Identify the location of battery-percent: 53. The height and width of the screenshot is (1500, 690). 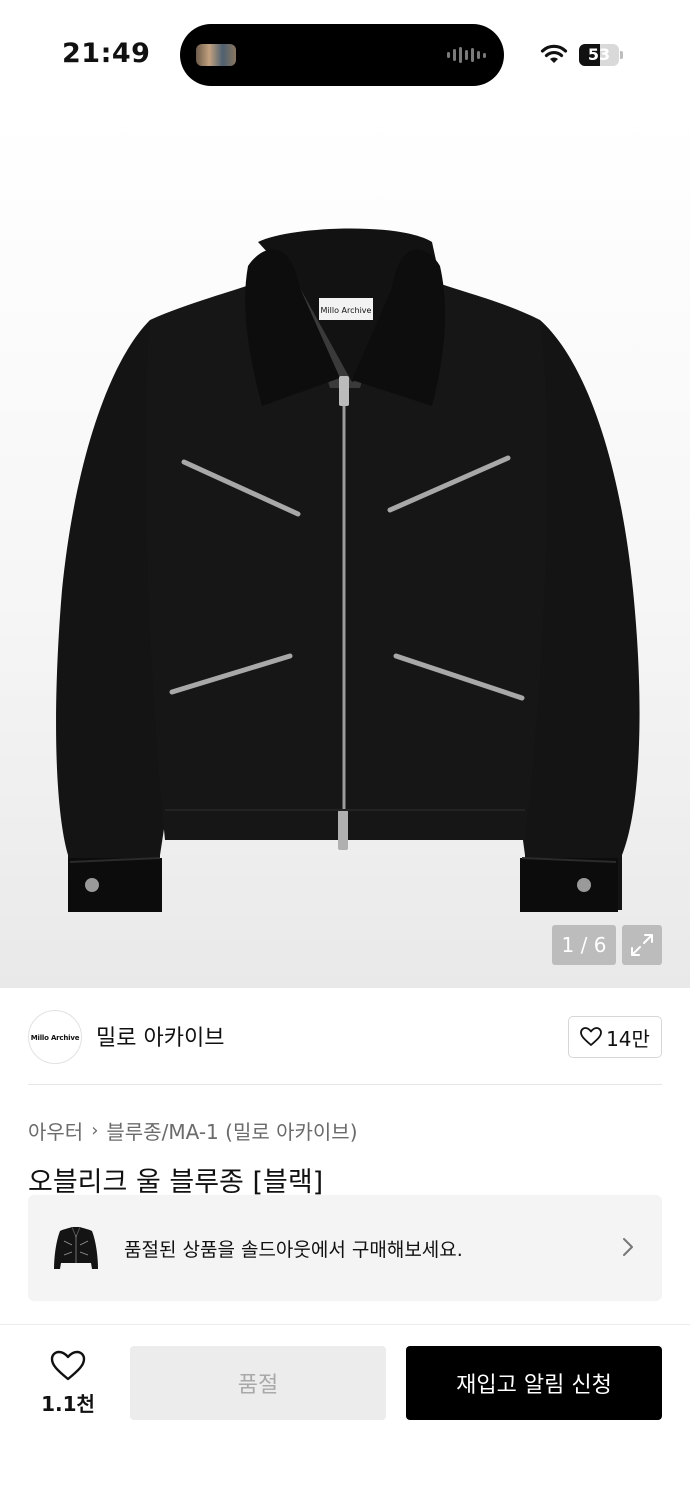
(599, 54).